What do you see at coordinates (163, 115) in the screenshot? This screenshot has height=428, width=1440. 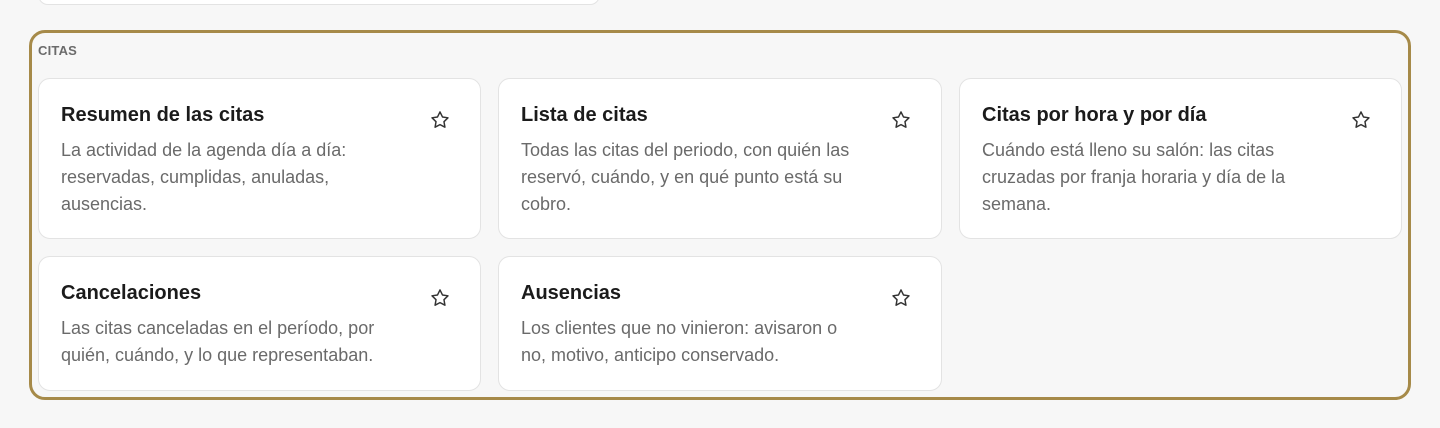 I see `report-card-title: Resumen de las citas` at bounding box center [163, 115].